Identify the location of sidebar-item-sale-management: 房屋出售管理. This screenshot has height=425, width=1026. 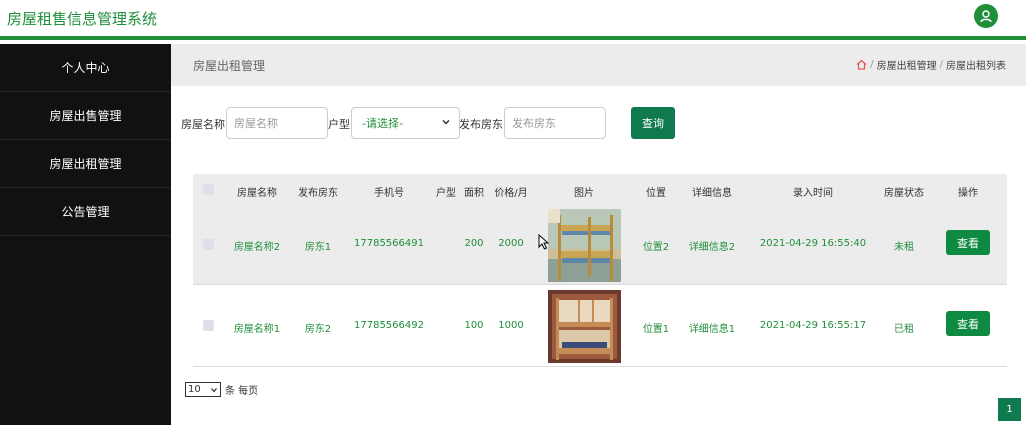
(85, 116).